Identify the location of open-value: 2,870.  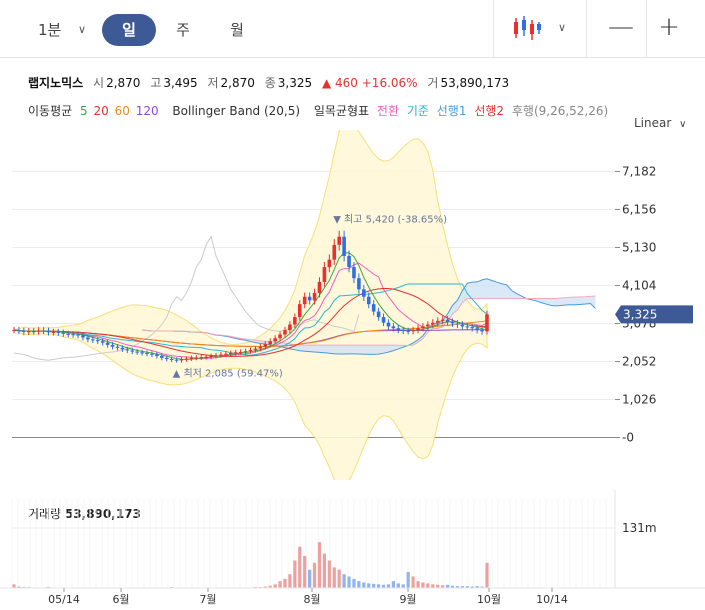
(123, 83).